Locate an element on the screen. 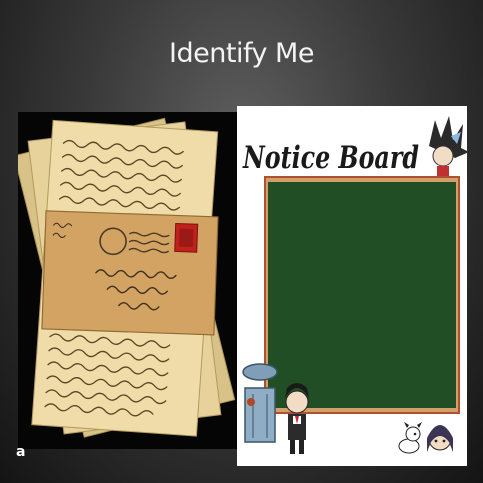 This screenshot has height=483, width=483. trash-can-icon is located at coordinates (260, 403).